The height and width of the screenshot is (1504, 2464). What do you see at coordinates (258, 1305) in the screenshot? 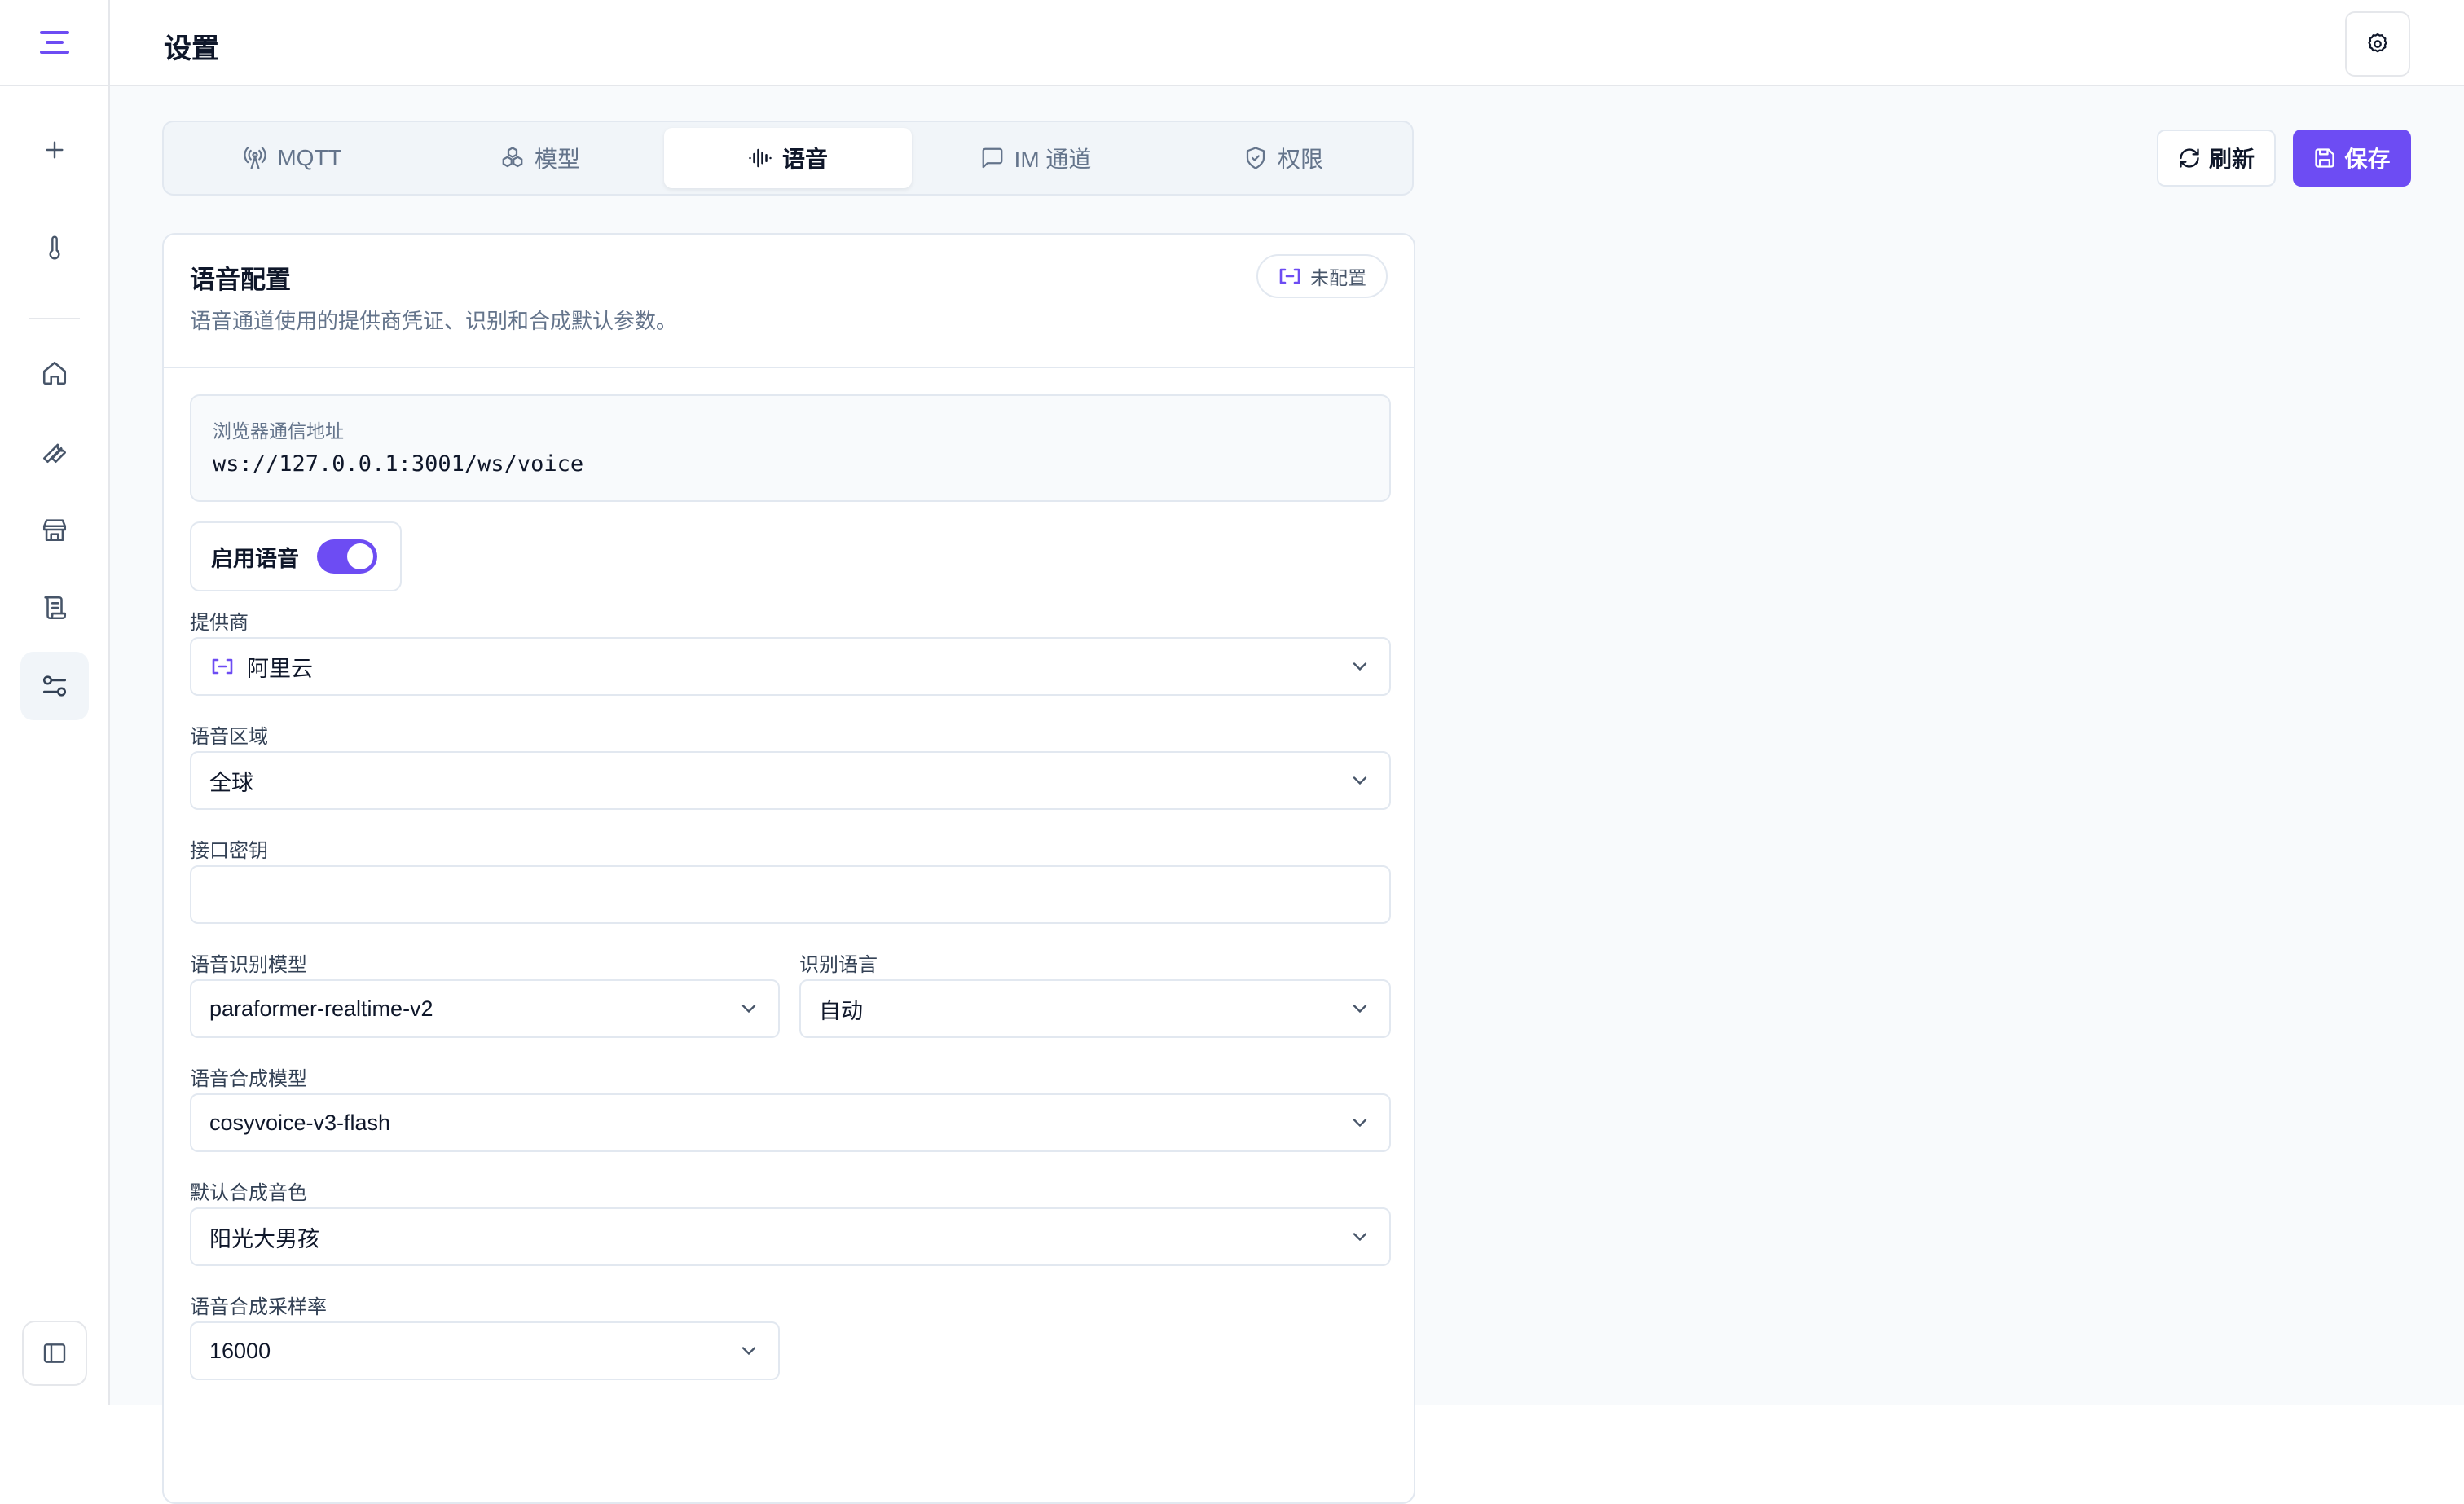
I see `tts-rate-label: 语音合成采样率` at bounding box center [258, 1305].